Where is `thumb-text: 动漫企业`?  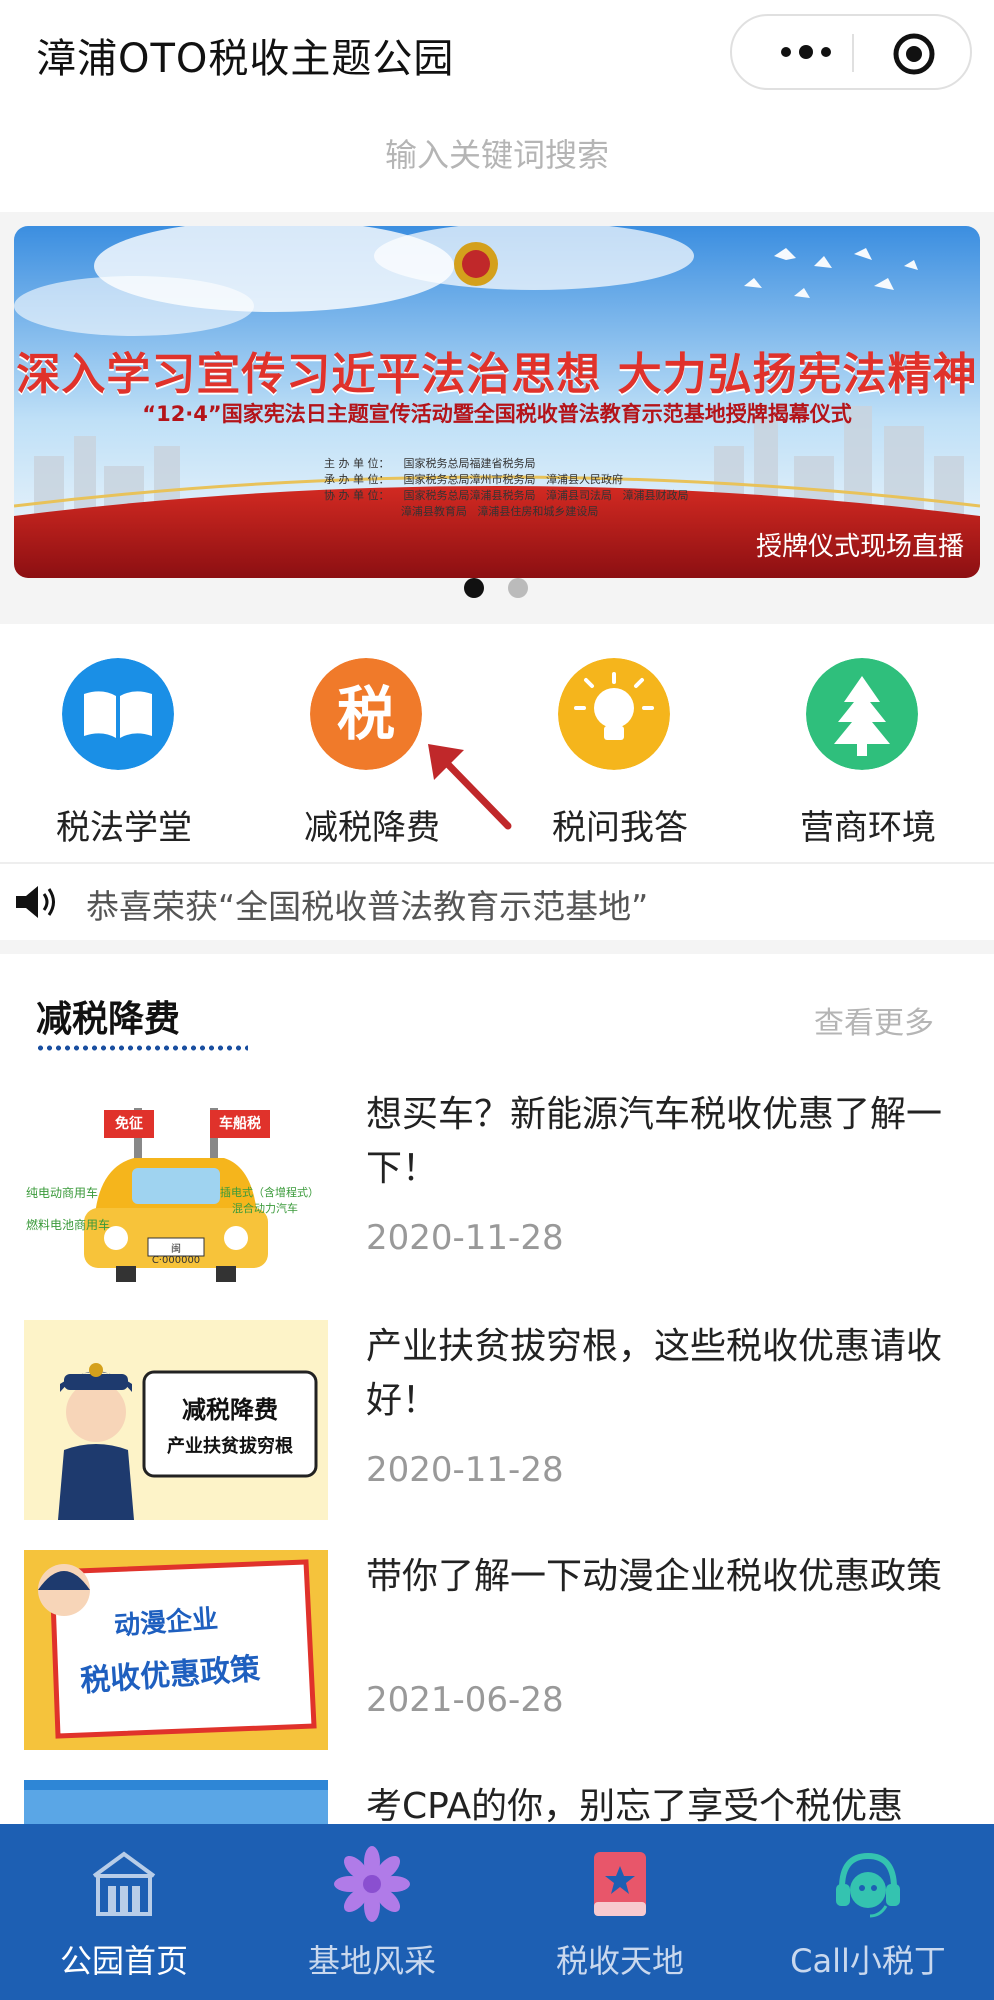 thumb-text: 动漫企业 is located at coordinates (166, 1623).